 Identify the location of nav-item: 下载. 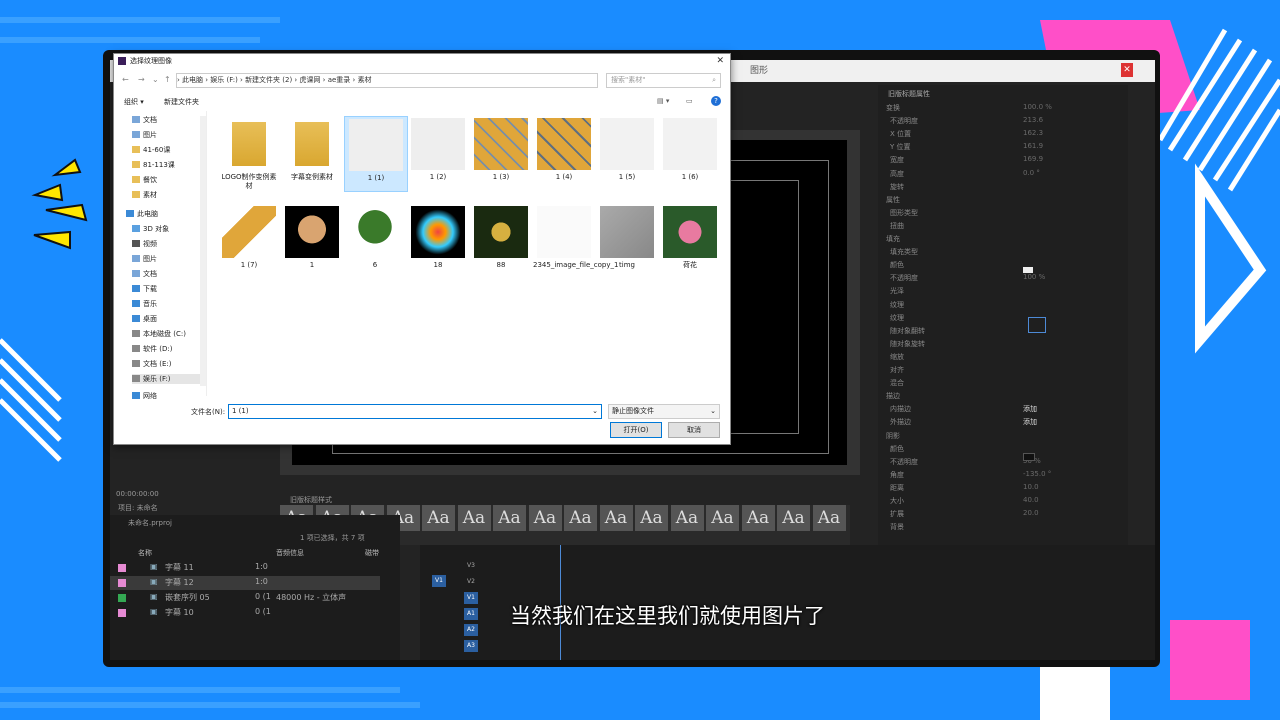
(144, 289).